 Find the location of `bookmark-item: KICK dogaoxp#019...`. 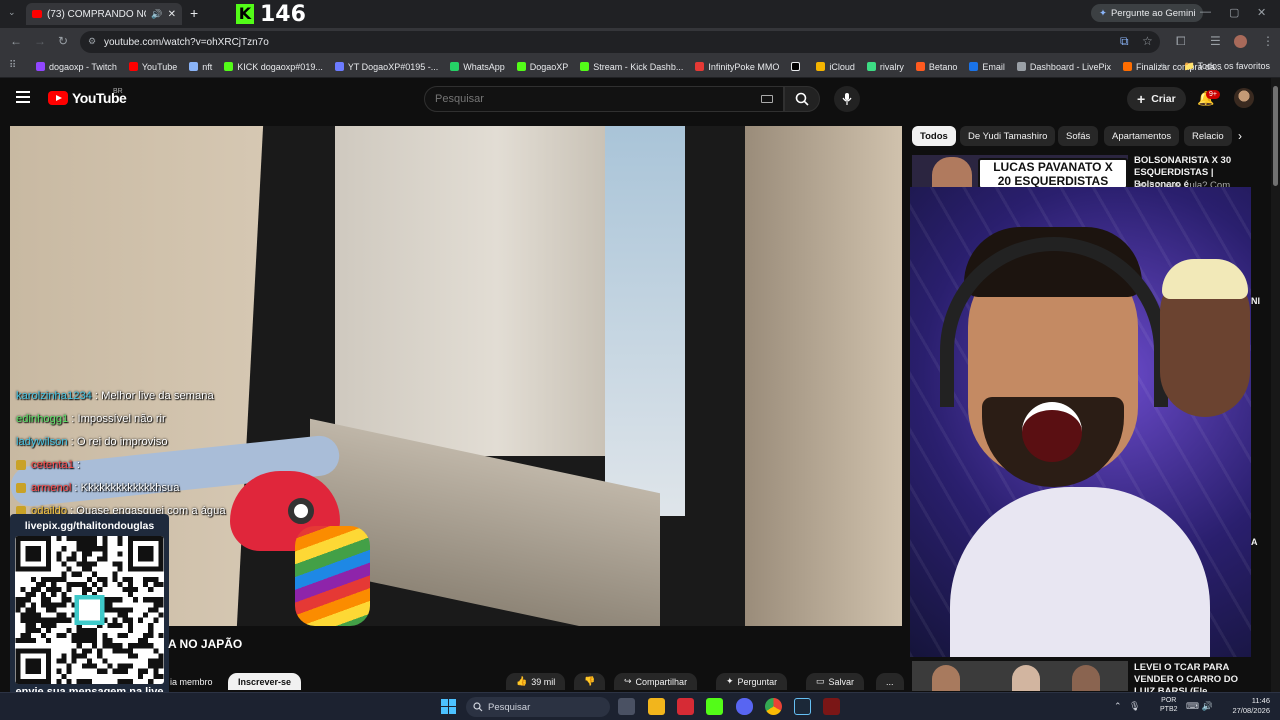

bookmark-item: KICK dogaoxp#019... is located at coordinates (273, 67).